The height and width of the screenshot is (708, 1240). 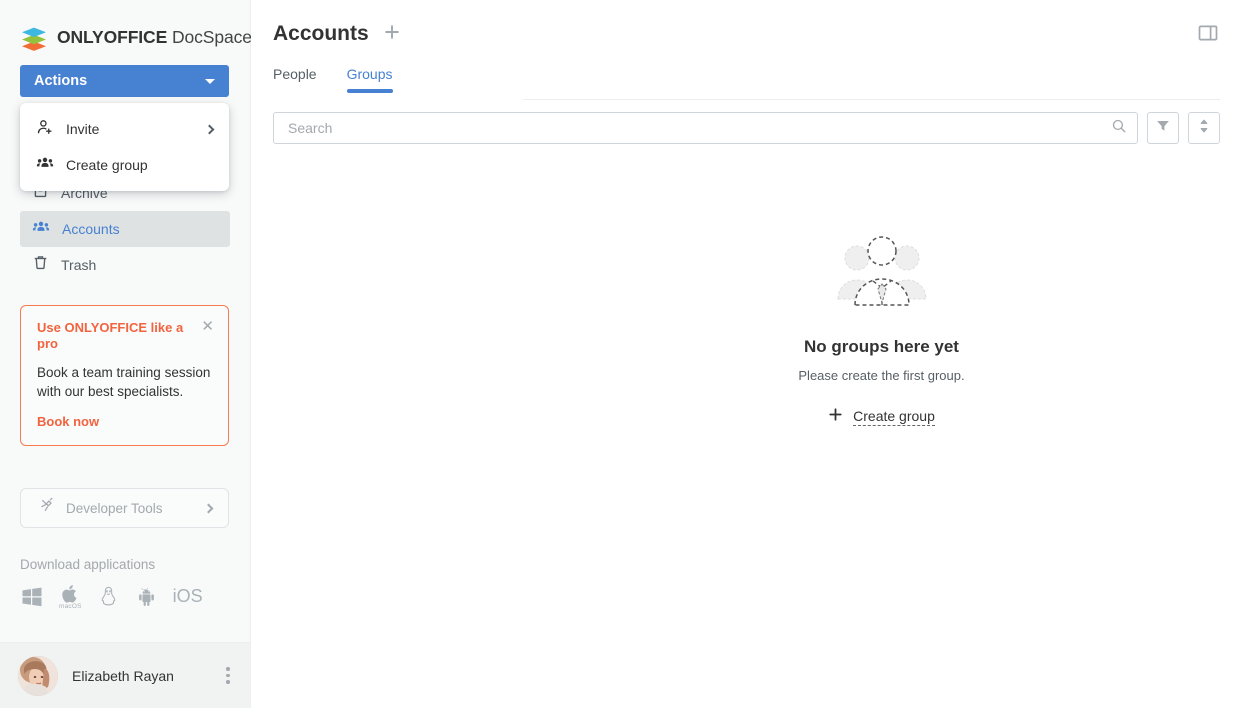 I want to click on sidebar-item-label: Trash, so click(x=79, y=265).